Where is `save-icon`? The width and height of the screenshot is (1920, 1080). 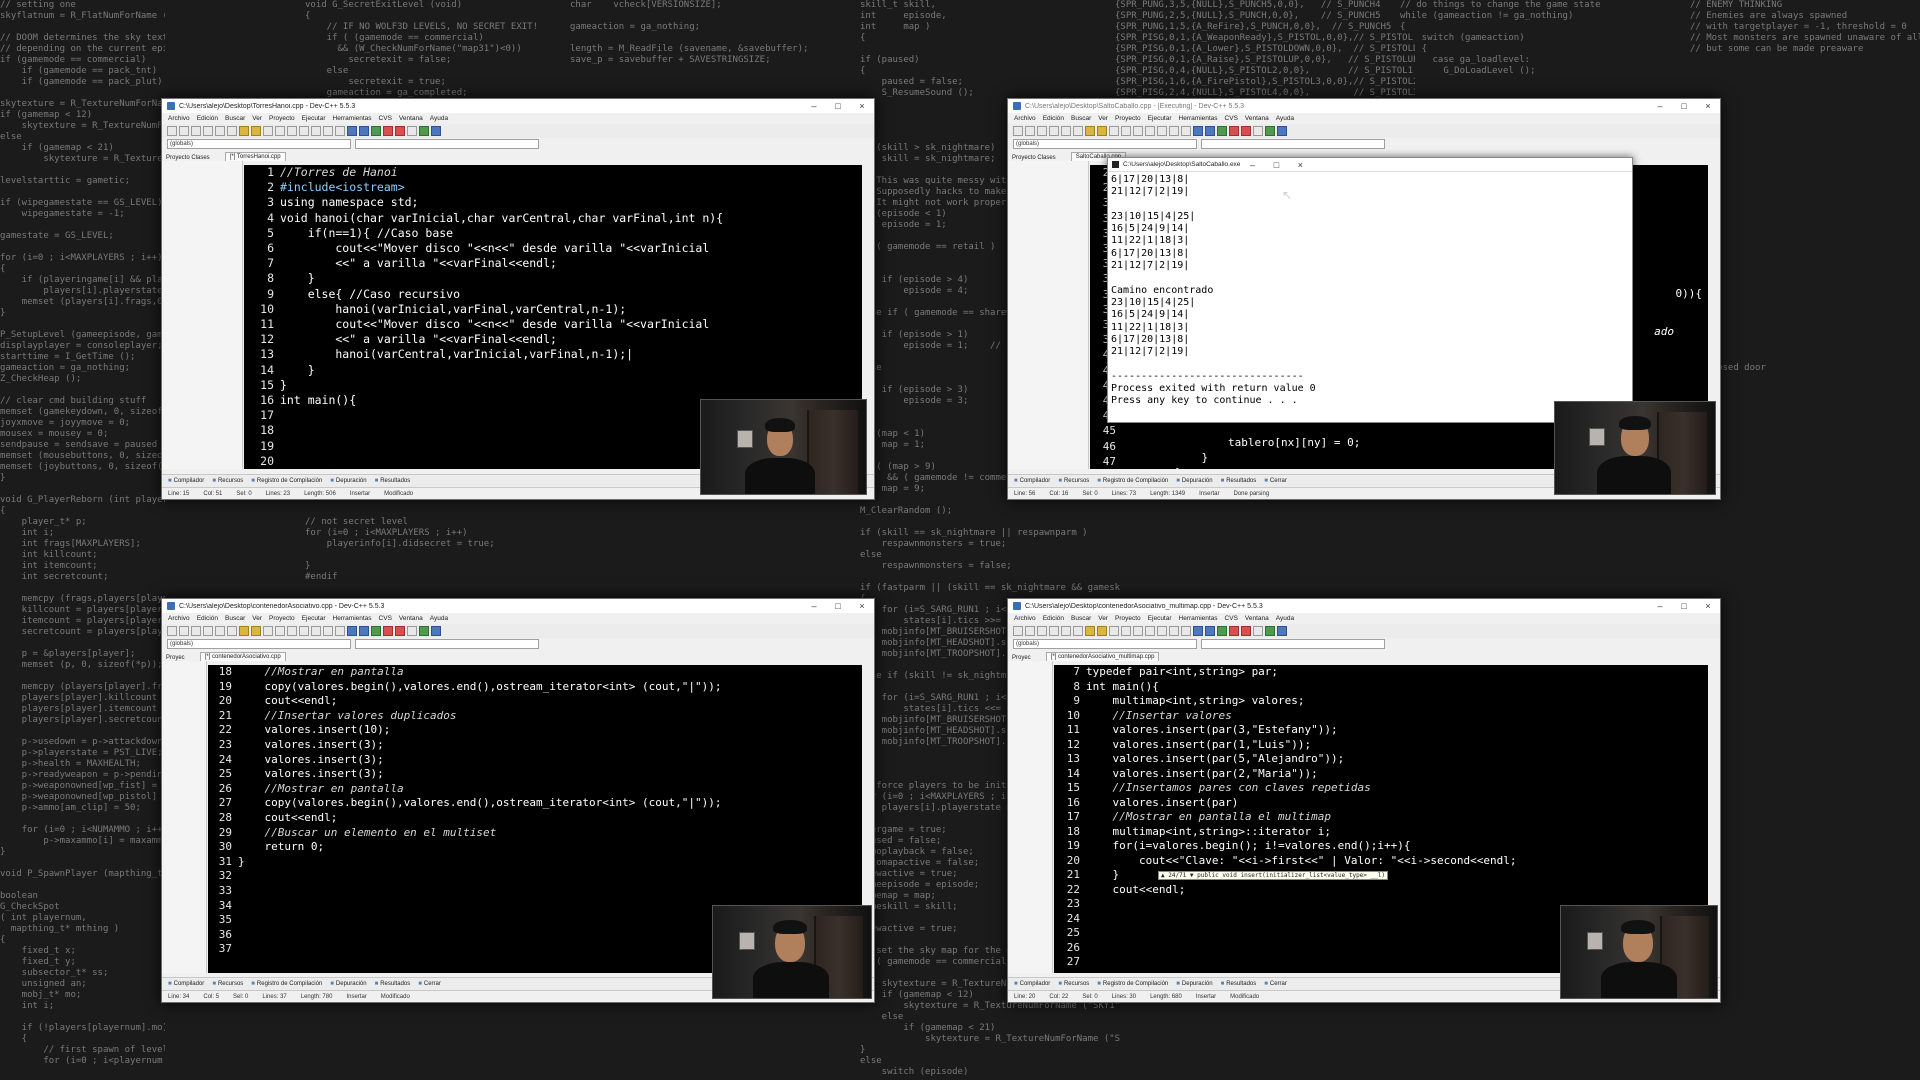
save-icon is located at coordinates (196, 131).